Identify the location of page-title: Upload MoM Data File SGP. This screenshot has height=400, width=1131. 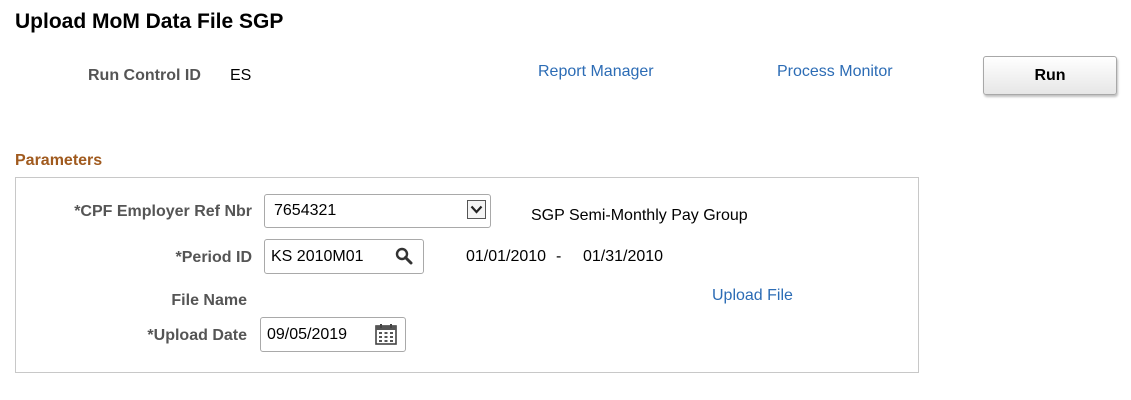
(149, 21).